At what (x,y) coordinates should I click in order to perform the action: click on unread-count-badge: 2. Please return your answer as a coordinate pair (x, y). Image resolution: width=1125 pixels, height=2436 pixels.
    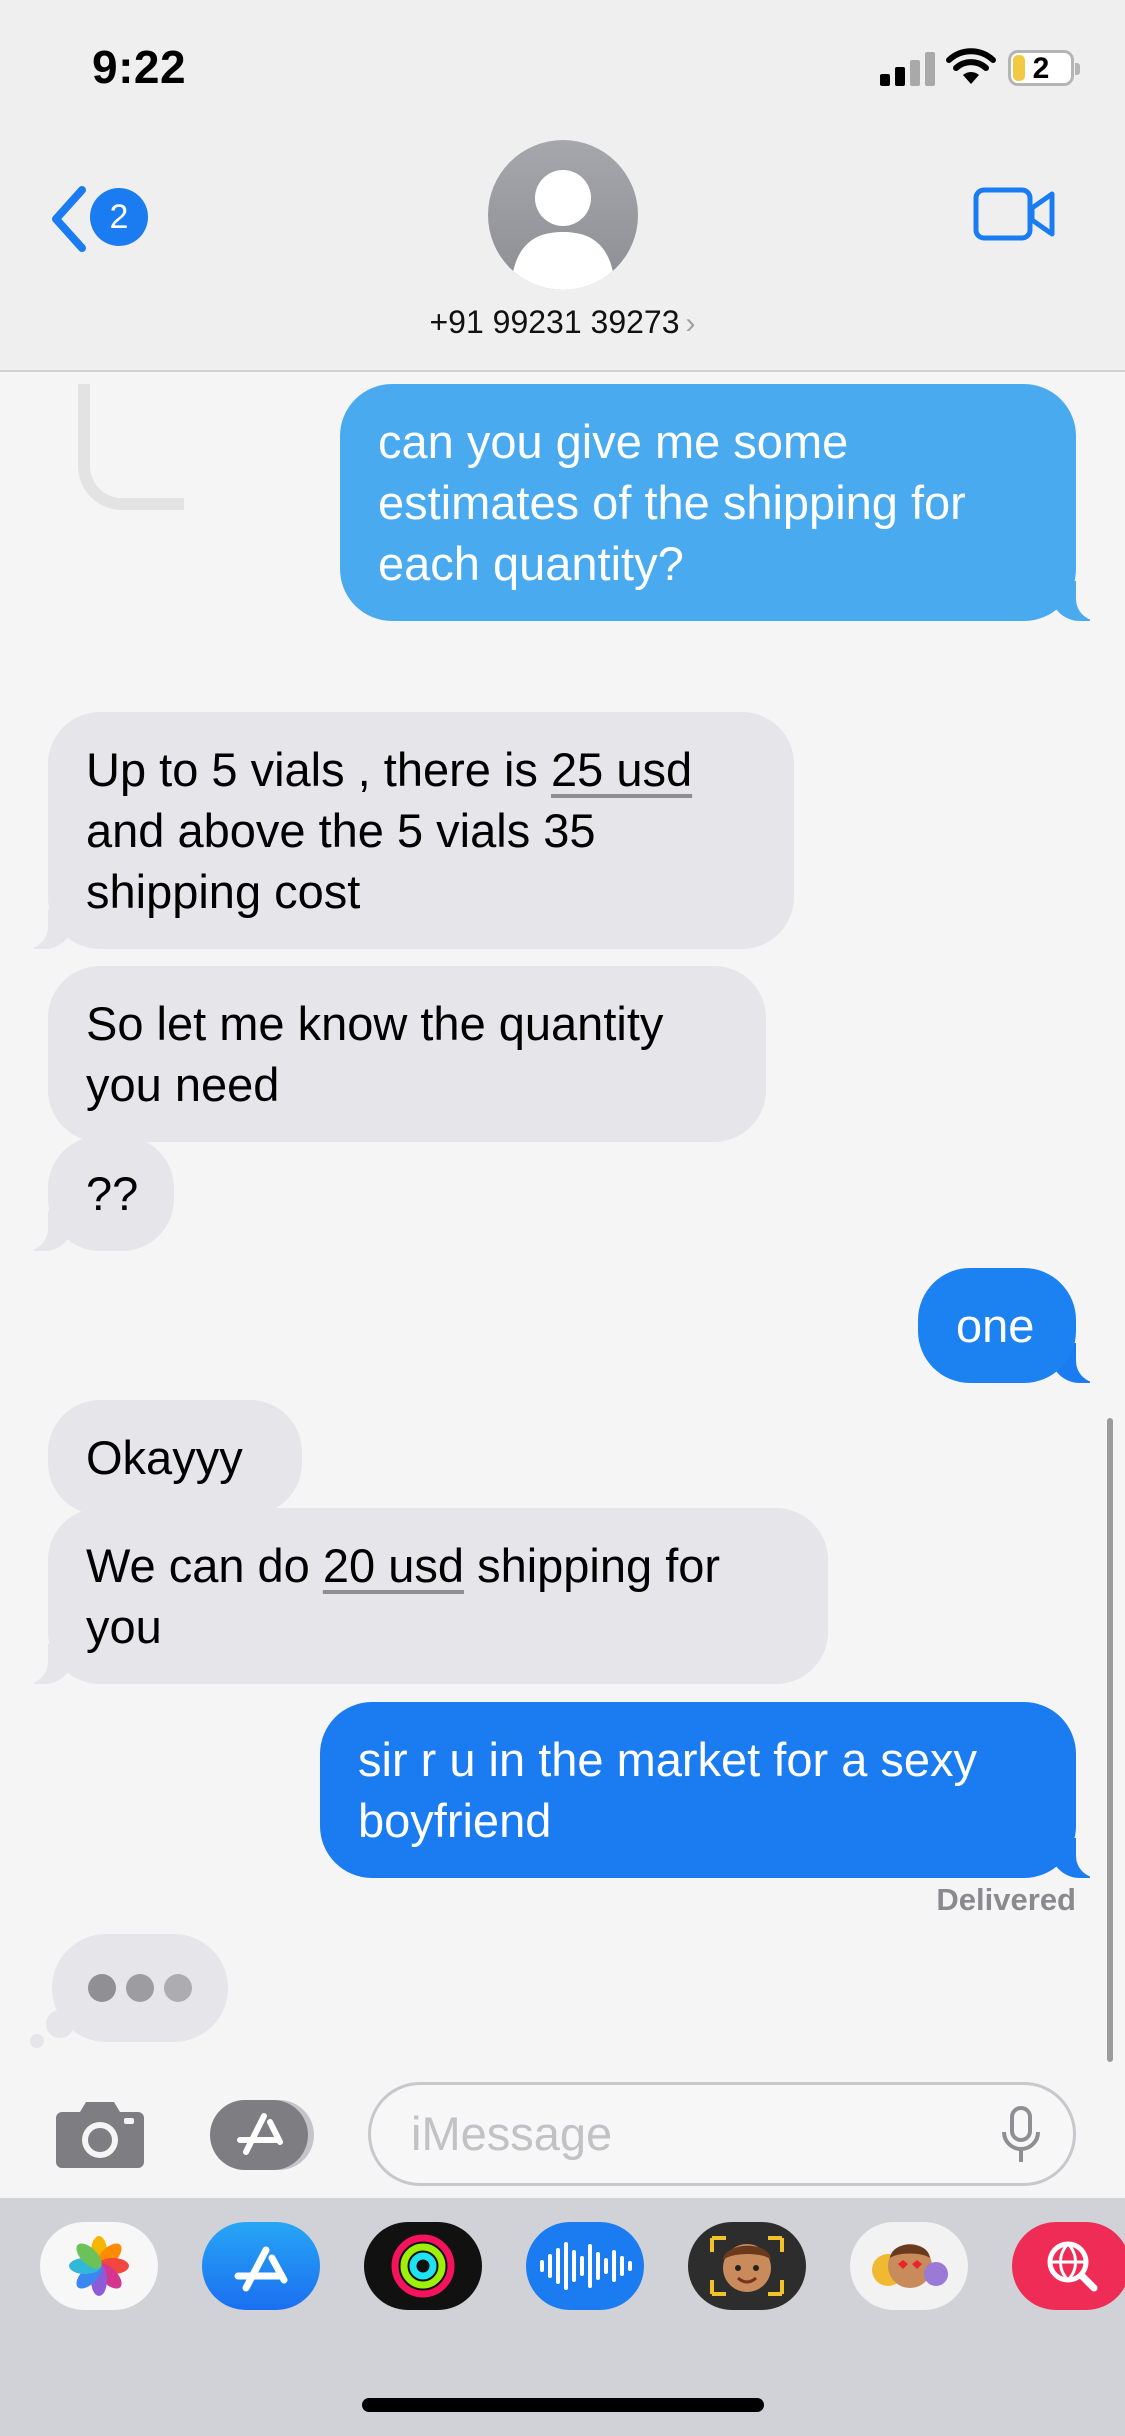
    Looking at the image, I should click on (119, 217).